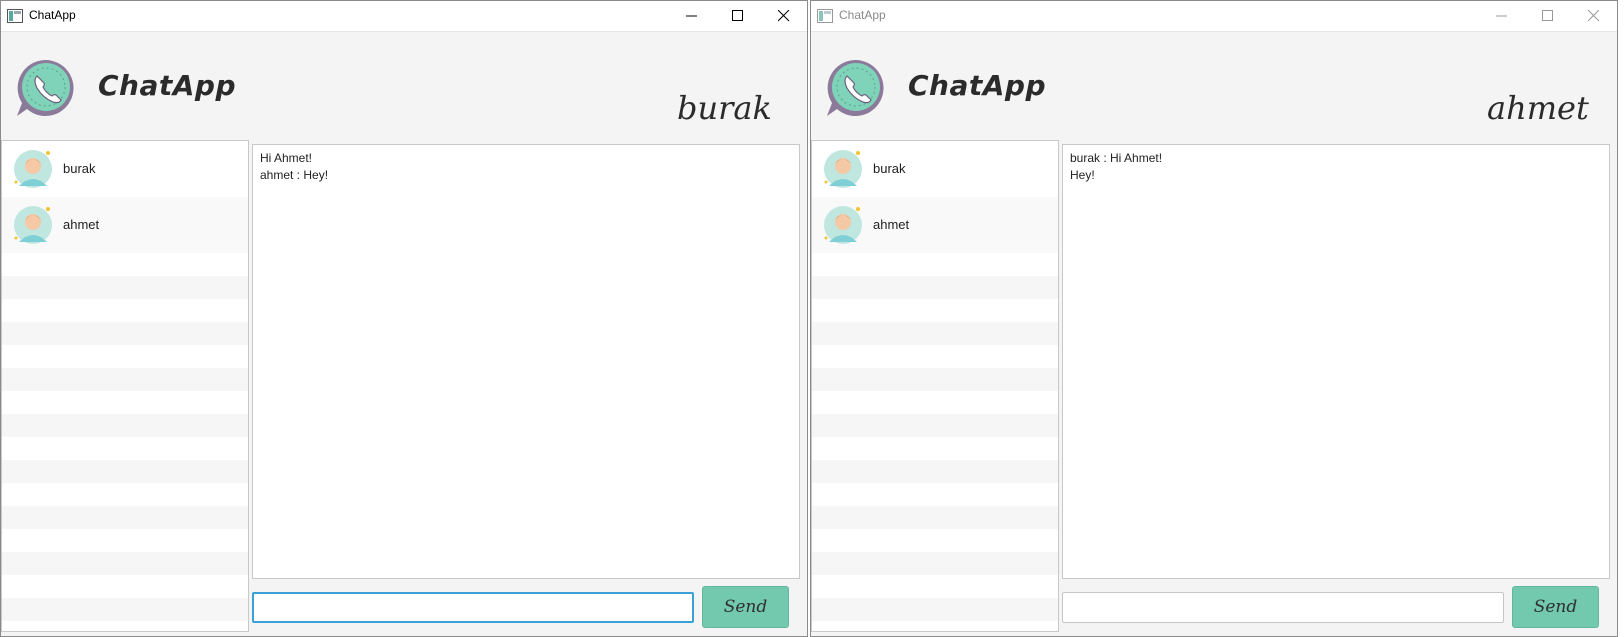 This screenshot has width=1624, height=637. Describe the element at coordinates (1116, 158) in the screenshot. I see `chat-message: burak : Hi Ahmet!` at that location.